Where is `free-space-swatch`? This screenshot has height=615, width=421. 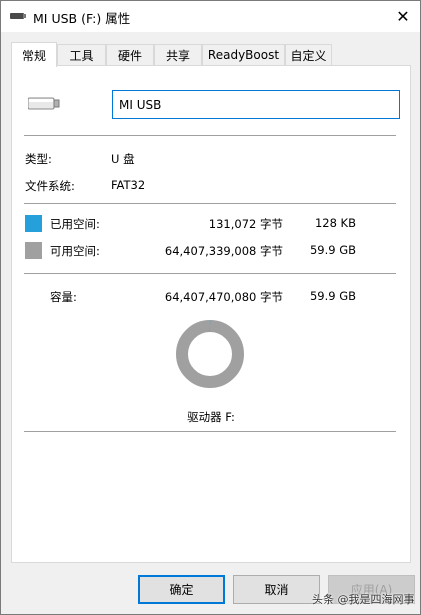
free-space-swatch is located at coordinates (33, 250).